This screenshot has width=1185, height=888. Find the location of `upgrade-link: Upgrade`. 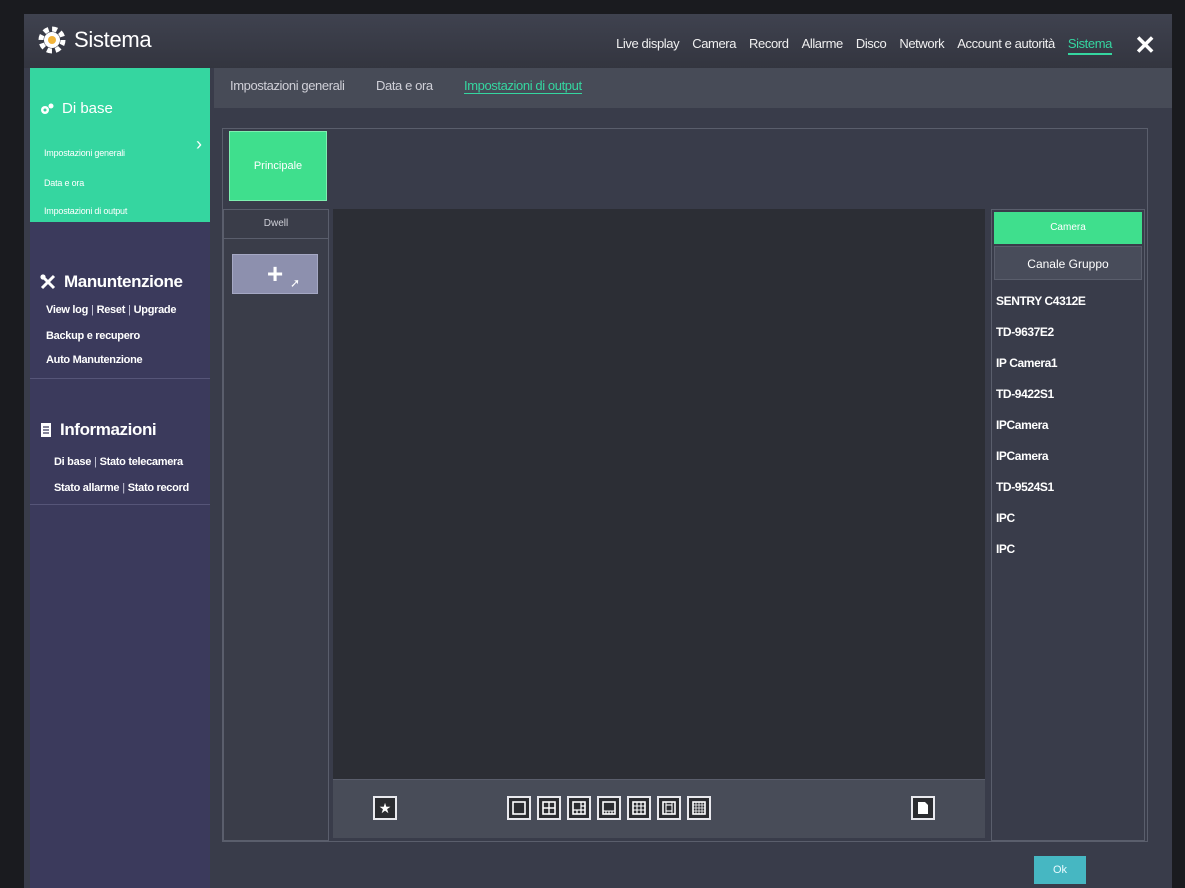

upgrade-link: Upgrade is located at coordinates (155, 310).